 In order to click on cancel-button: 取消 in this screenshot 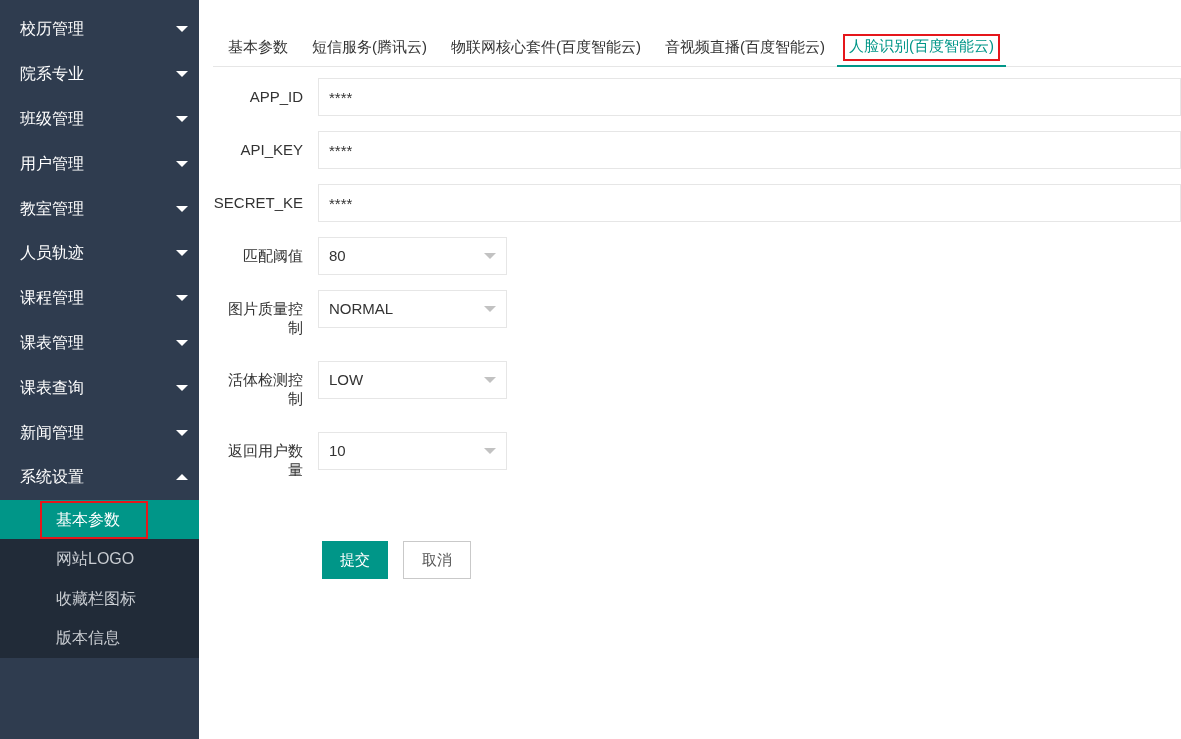, I will do `click(437, 560)`.